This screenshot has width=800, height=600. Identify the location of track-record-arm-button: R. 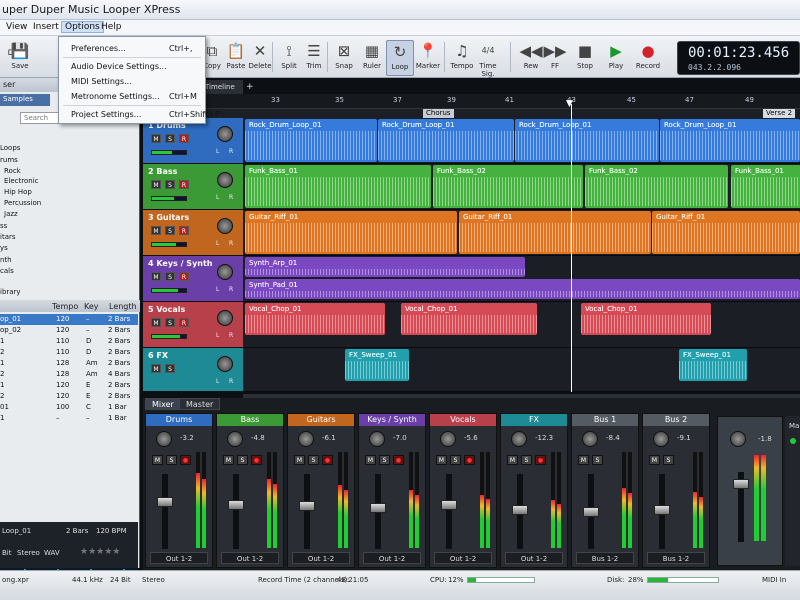
(184, 138).